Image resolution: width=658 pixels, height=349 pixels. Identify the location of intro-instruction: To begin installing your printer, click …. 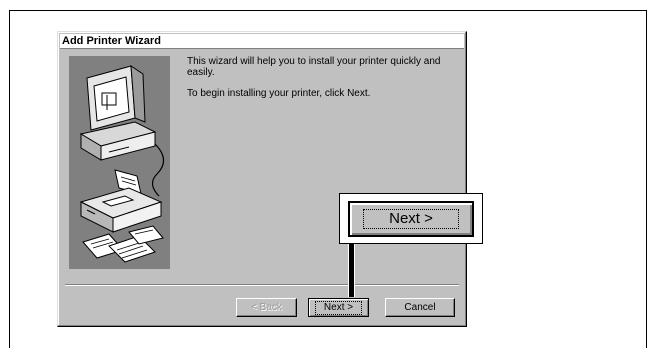
(279, 93).